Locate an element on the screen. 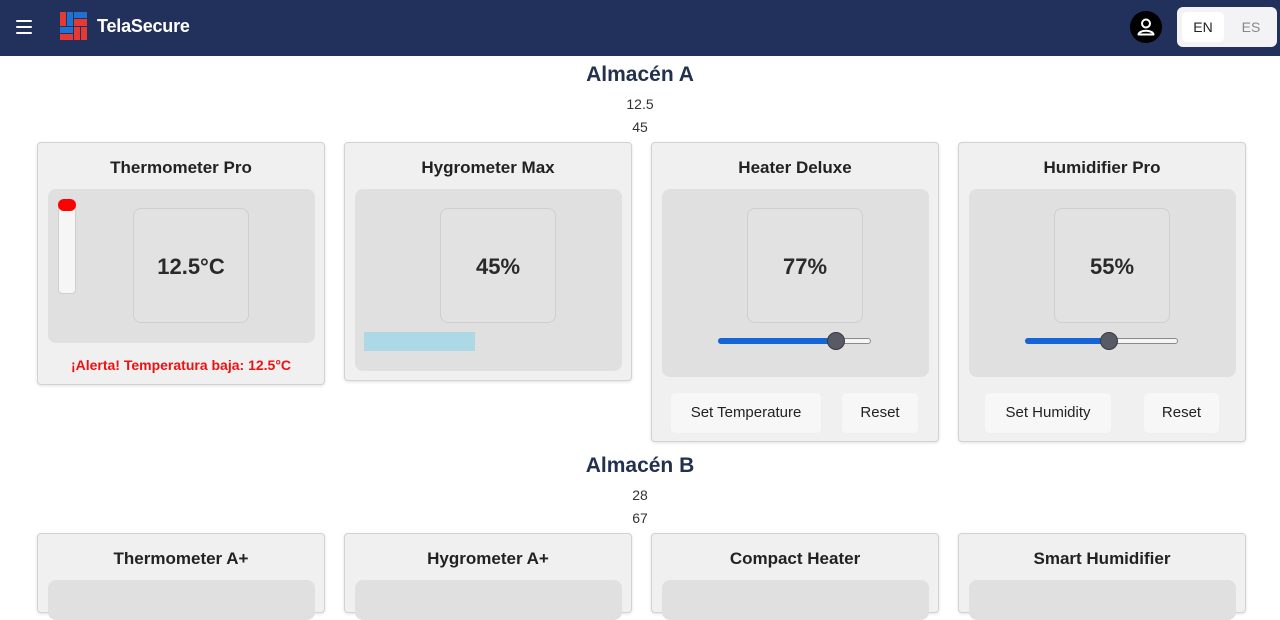 The height and width of the screenshot is (620, 1280). thermometer-panel: 12.5°C is located at coordinates (181, 266).